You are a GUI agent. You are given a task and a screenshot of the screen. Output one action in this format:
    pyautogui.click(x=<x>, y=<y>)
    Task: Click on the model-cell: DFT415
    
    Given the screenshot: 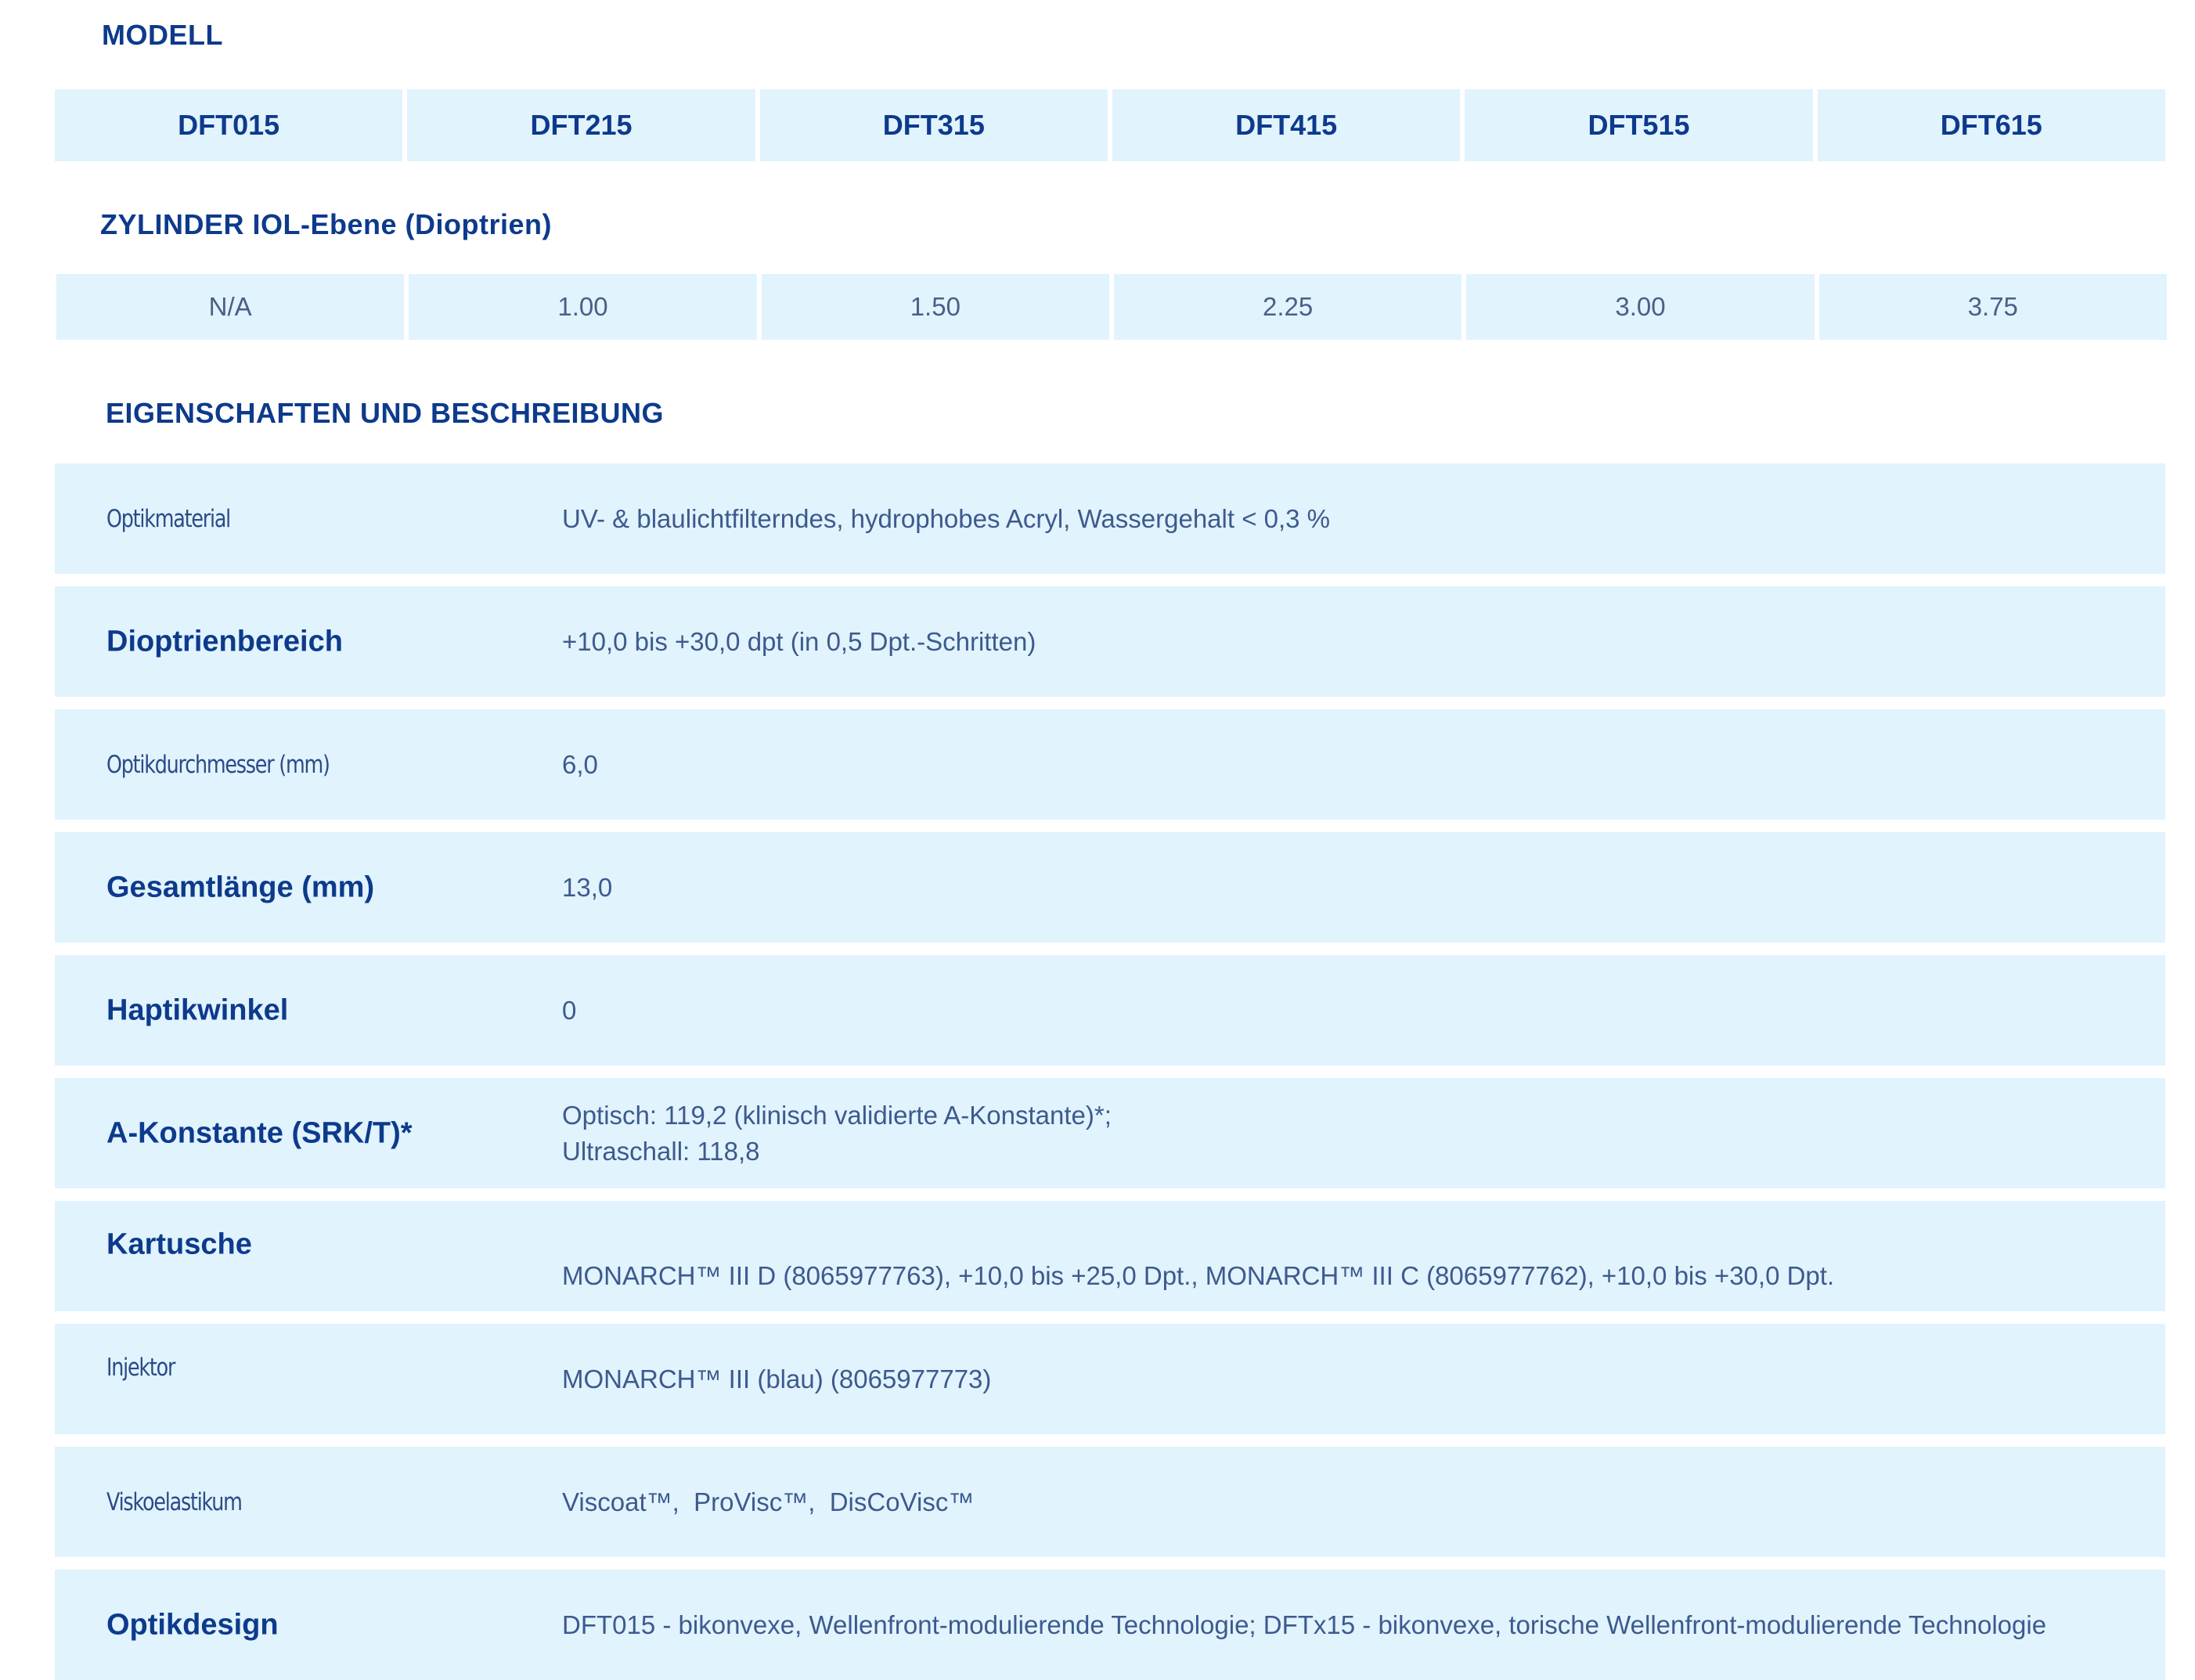 What is the action you would take?
    pyautogui.click(x=1286, y=125)
    